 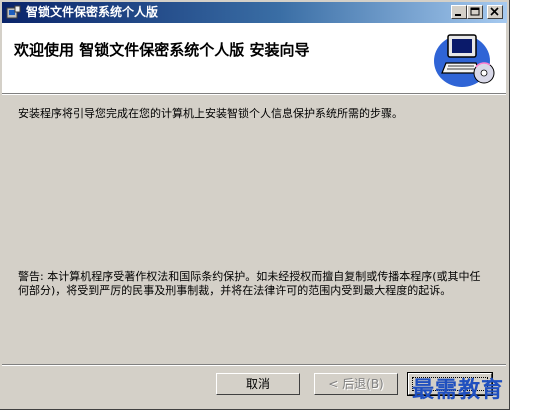 What do you see at coordinates (162, 50) in the screenshot?
I see `page-title: 欢迎使用 智锁文件保密系统个人版 安装向导` at bounding box center [162, 50].